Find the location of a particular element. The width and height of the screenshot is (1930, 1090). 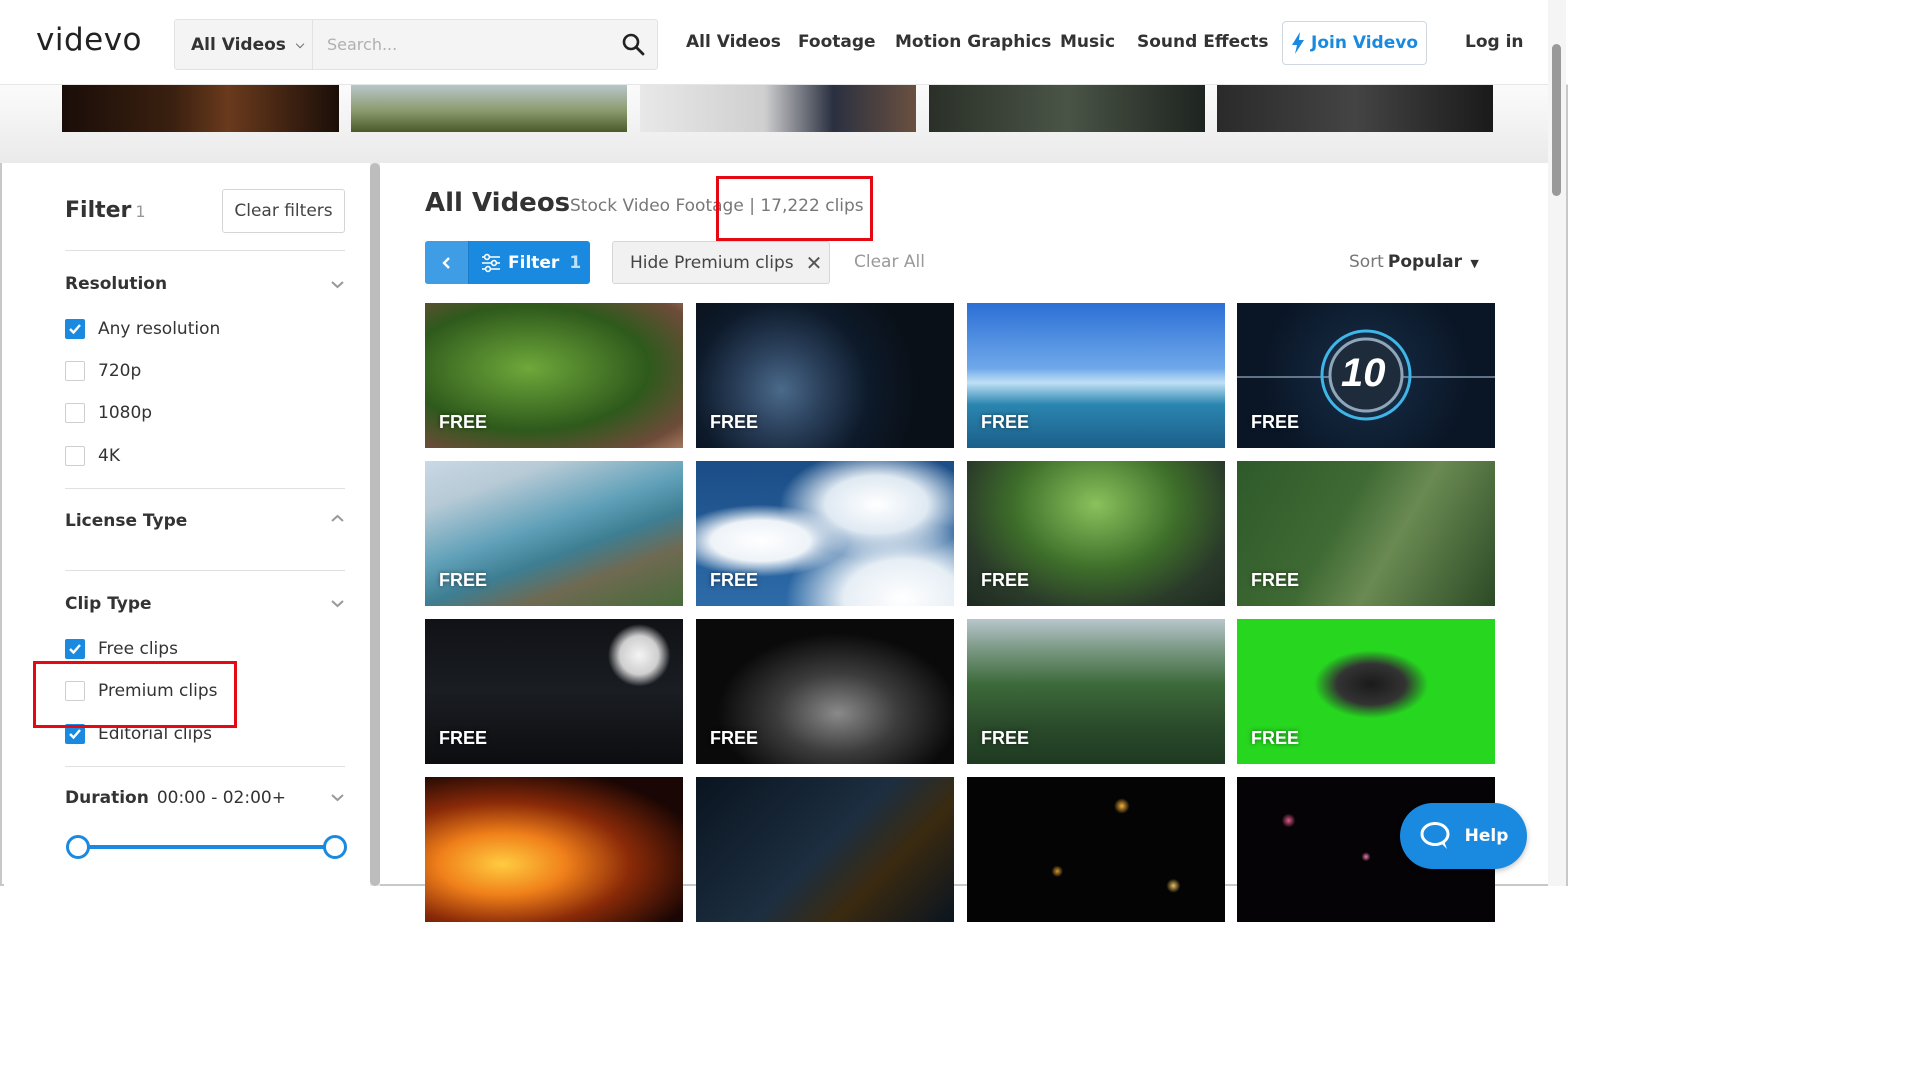

license-type-heading: License Type is located at coordinates (126, 521).